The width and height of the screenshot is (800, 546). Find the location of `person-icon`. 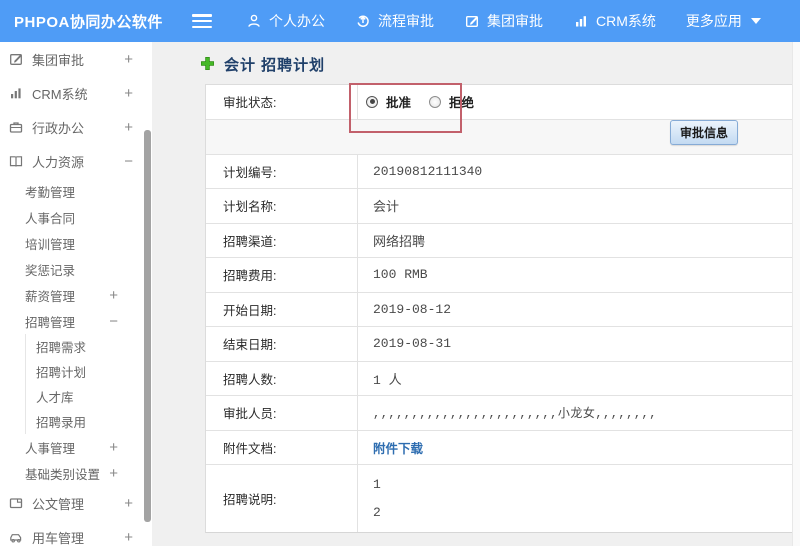

person-icon is located at coordinates (254, 21).